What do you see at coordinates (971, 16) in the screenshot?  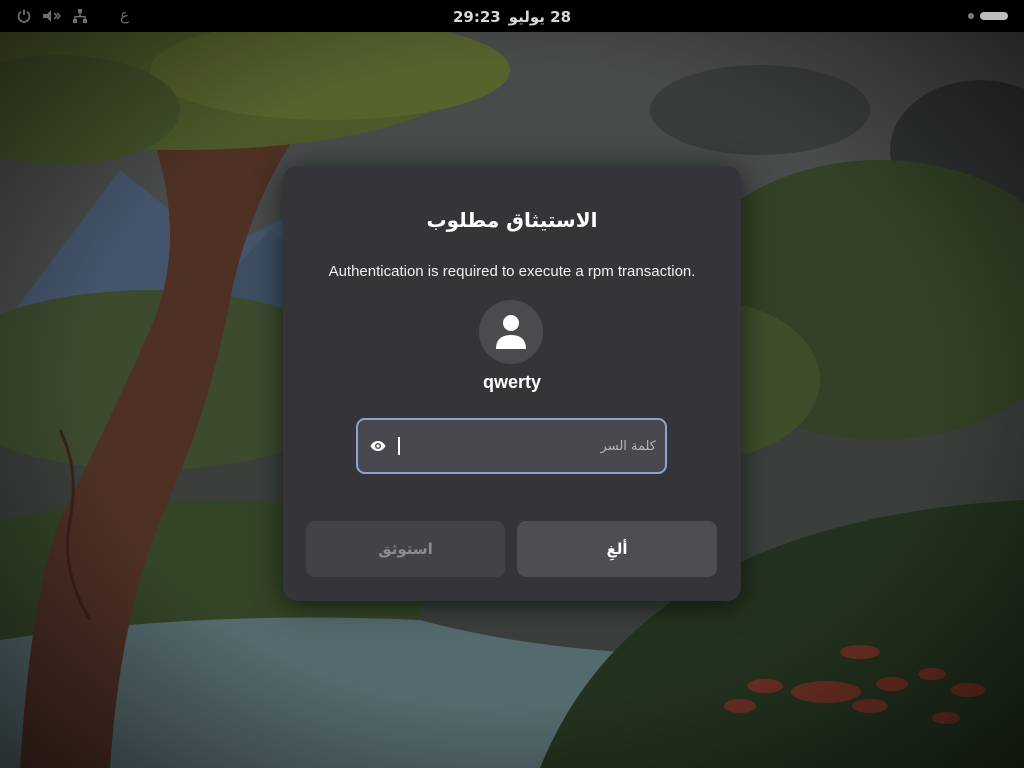 I see `activity-indicator` at bounding box center [971, 16].